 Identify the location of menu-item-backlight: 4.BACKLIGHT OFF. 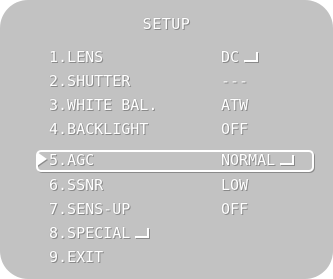
(166, 133).